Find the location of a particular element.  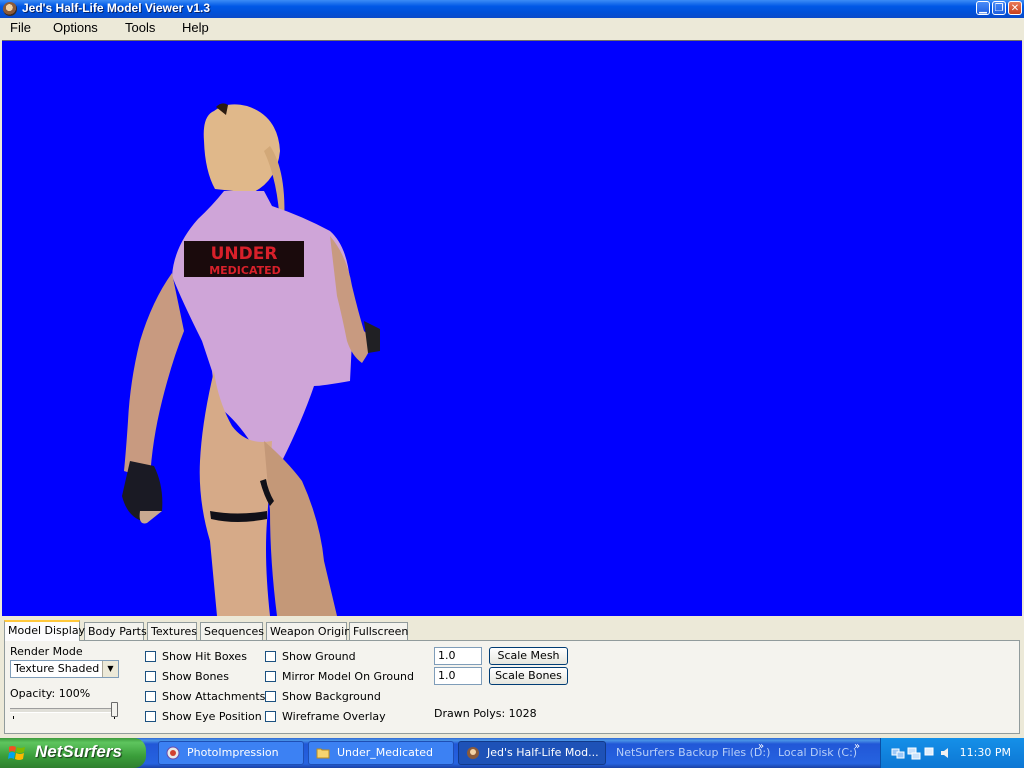

show-bones-label: Show Bones is located at coordinates (195, 676).